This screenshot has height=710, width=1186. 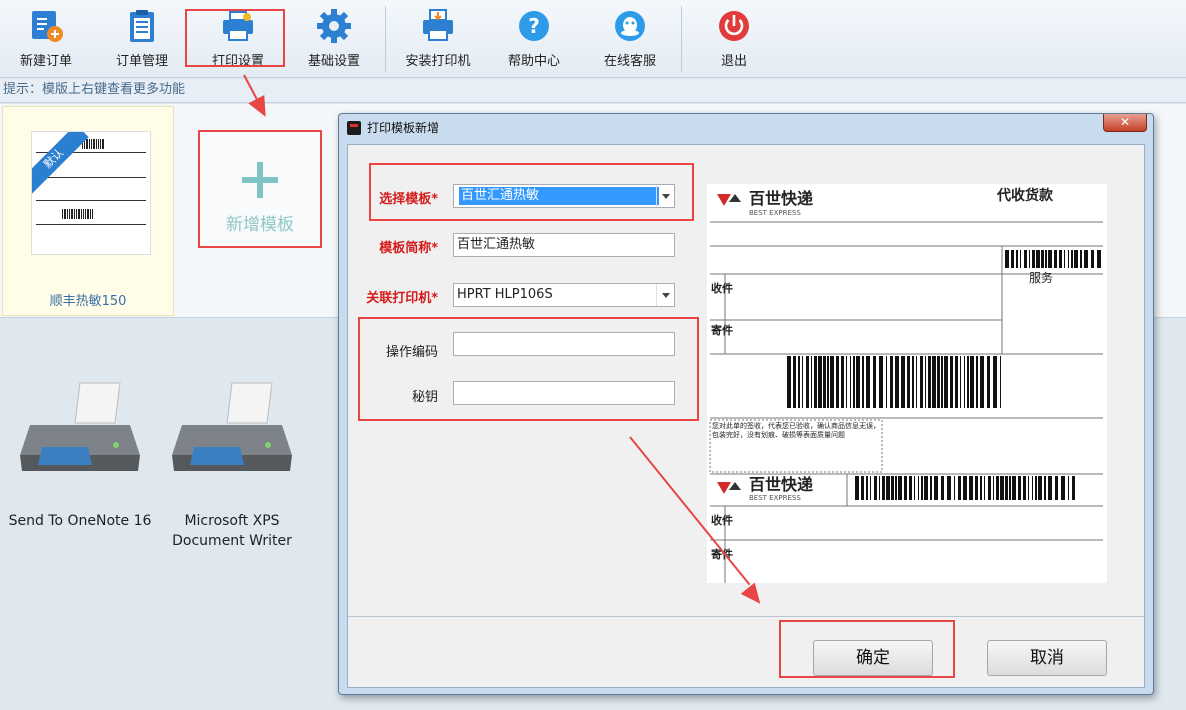 I want to click on install-printer-icon, so click(x=438, y=26).